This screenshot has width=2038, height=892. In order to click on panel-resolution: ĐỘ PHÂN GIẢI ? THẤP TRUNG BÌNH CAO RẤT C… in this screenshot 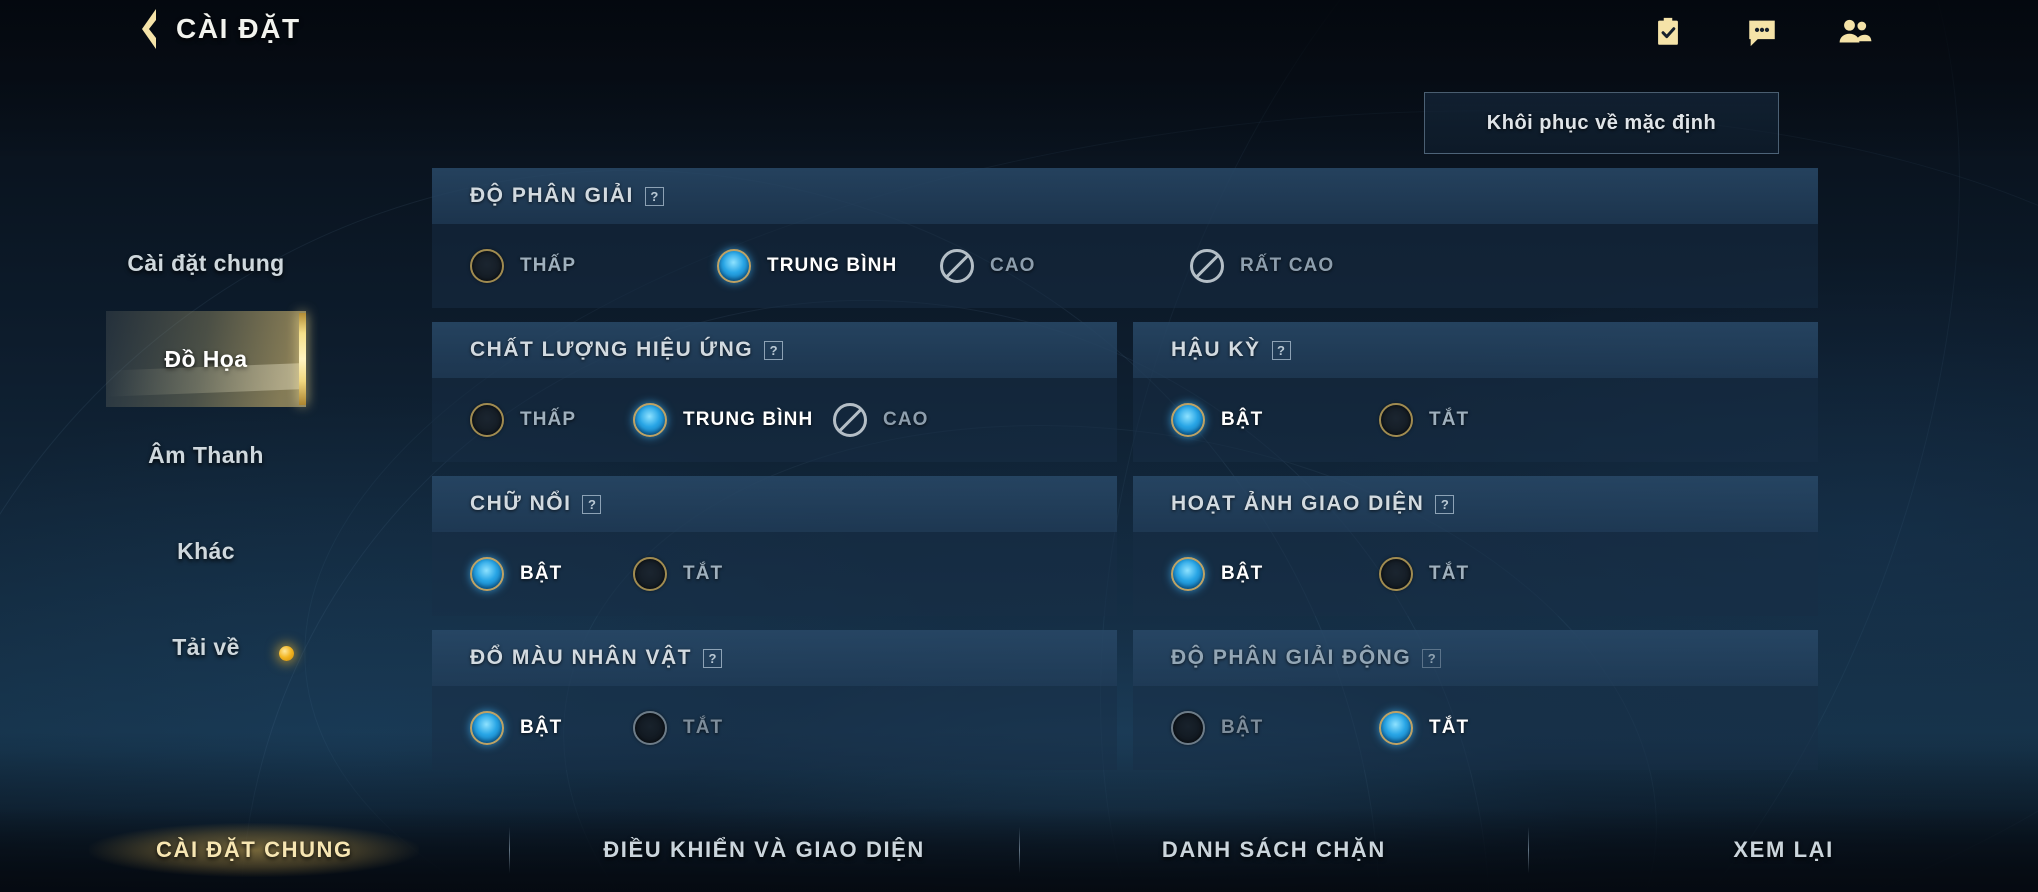, I will do `click(1125, 238)`.